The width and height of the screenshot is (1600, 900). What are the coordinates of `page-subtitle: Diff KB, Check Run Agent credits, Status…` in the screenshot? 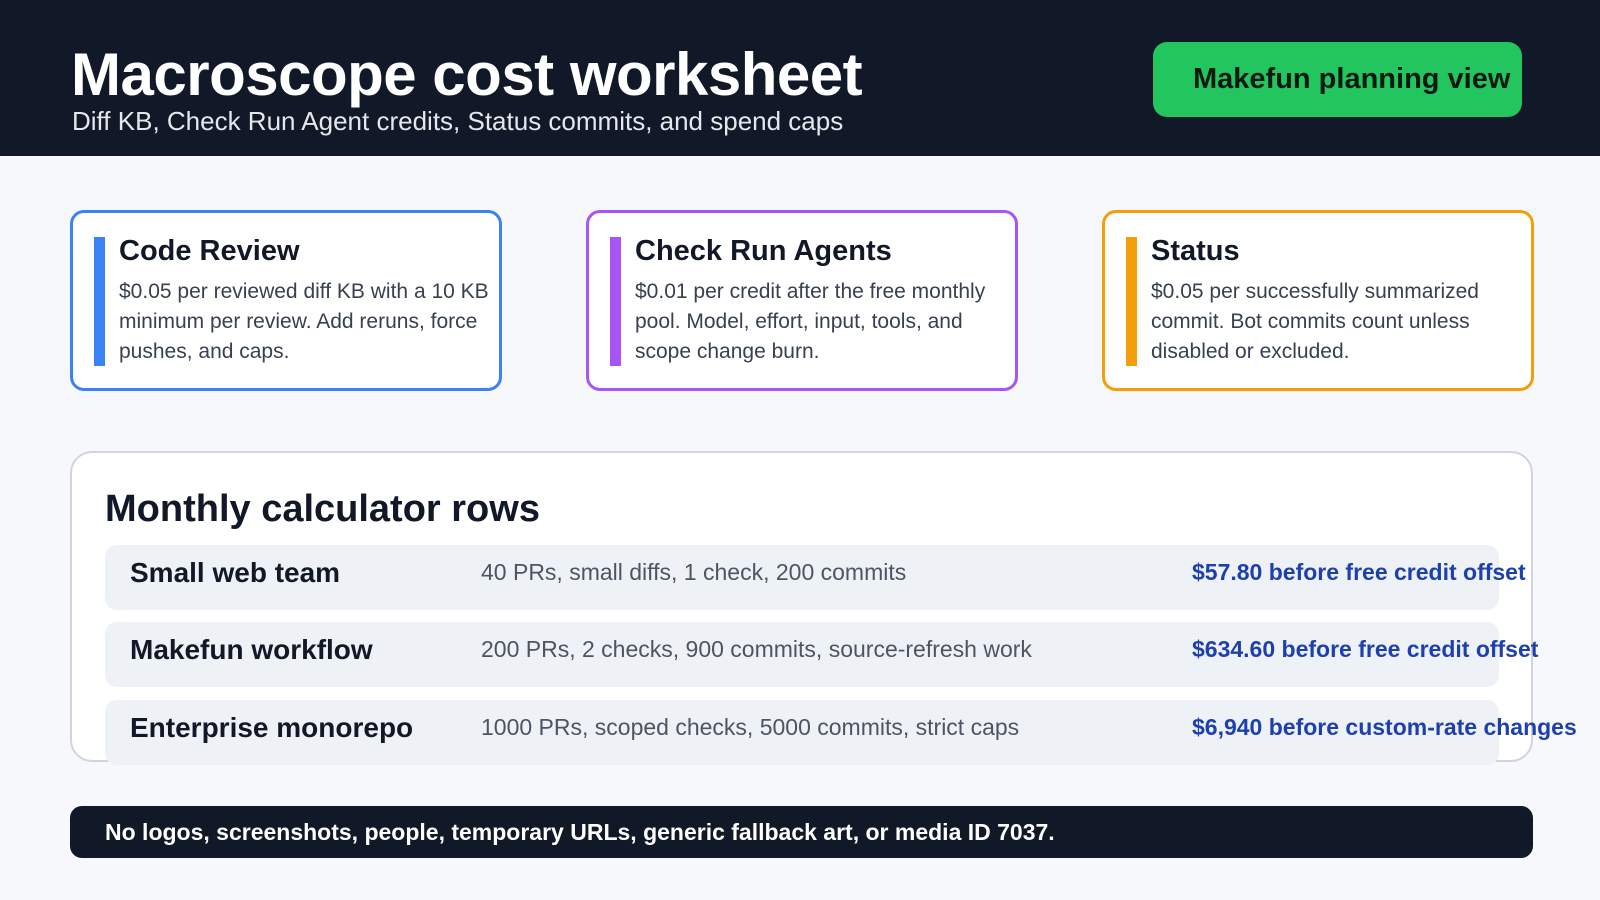 It's located at (458, 121).